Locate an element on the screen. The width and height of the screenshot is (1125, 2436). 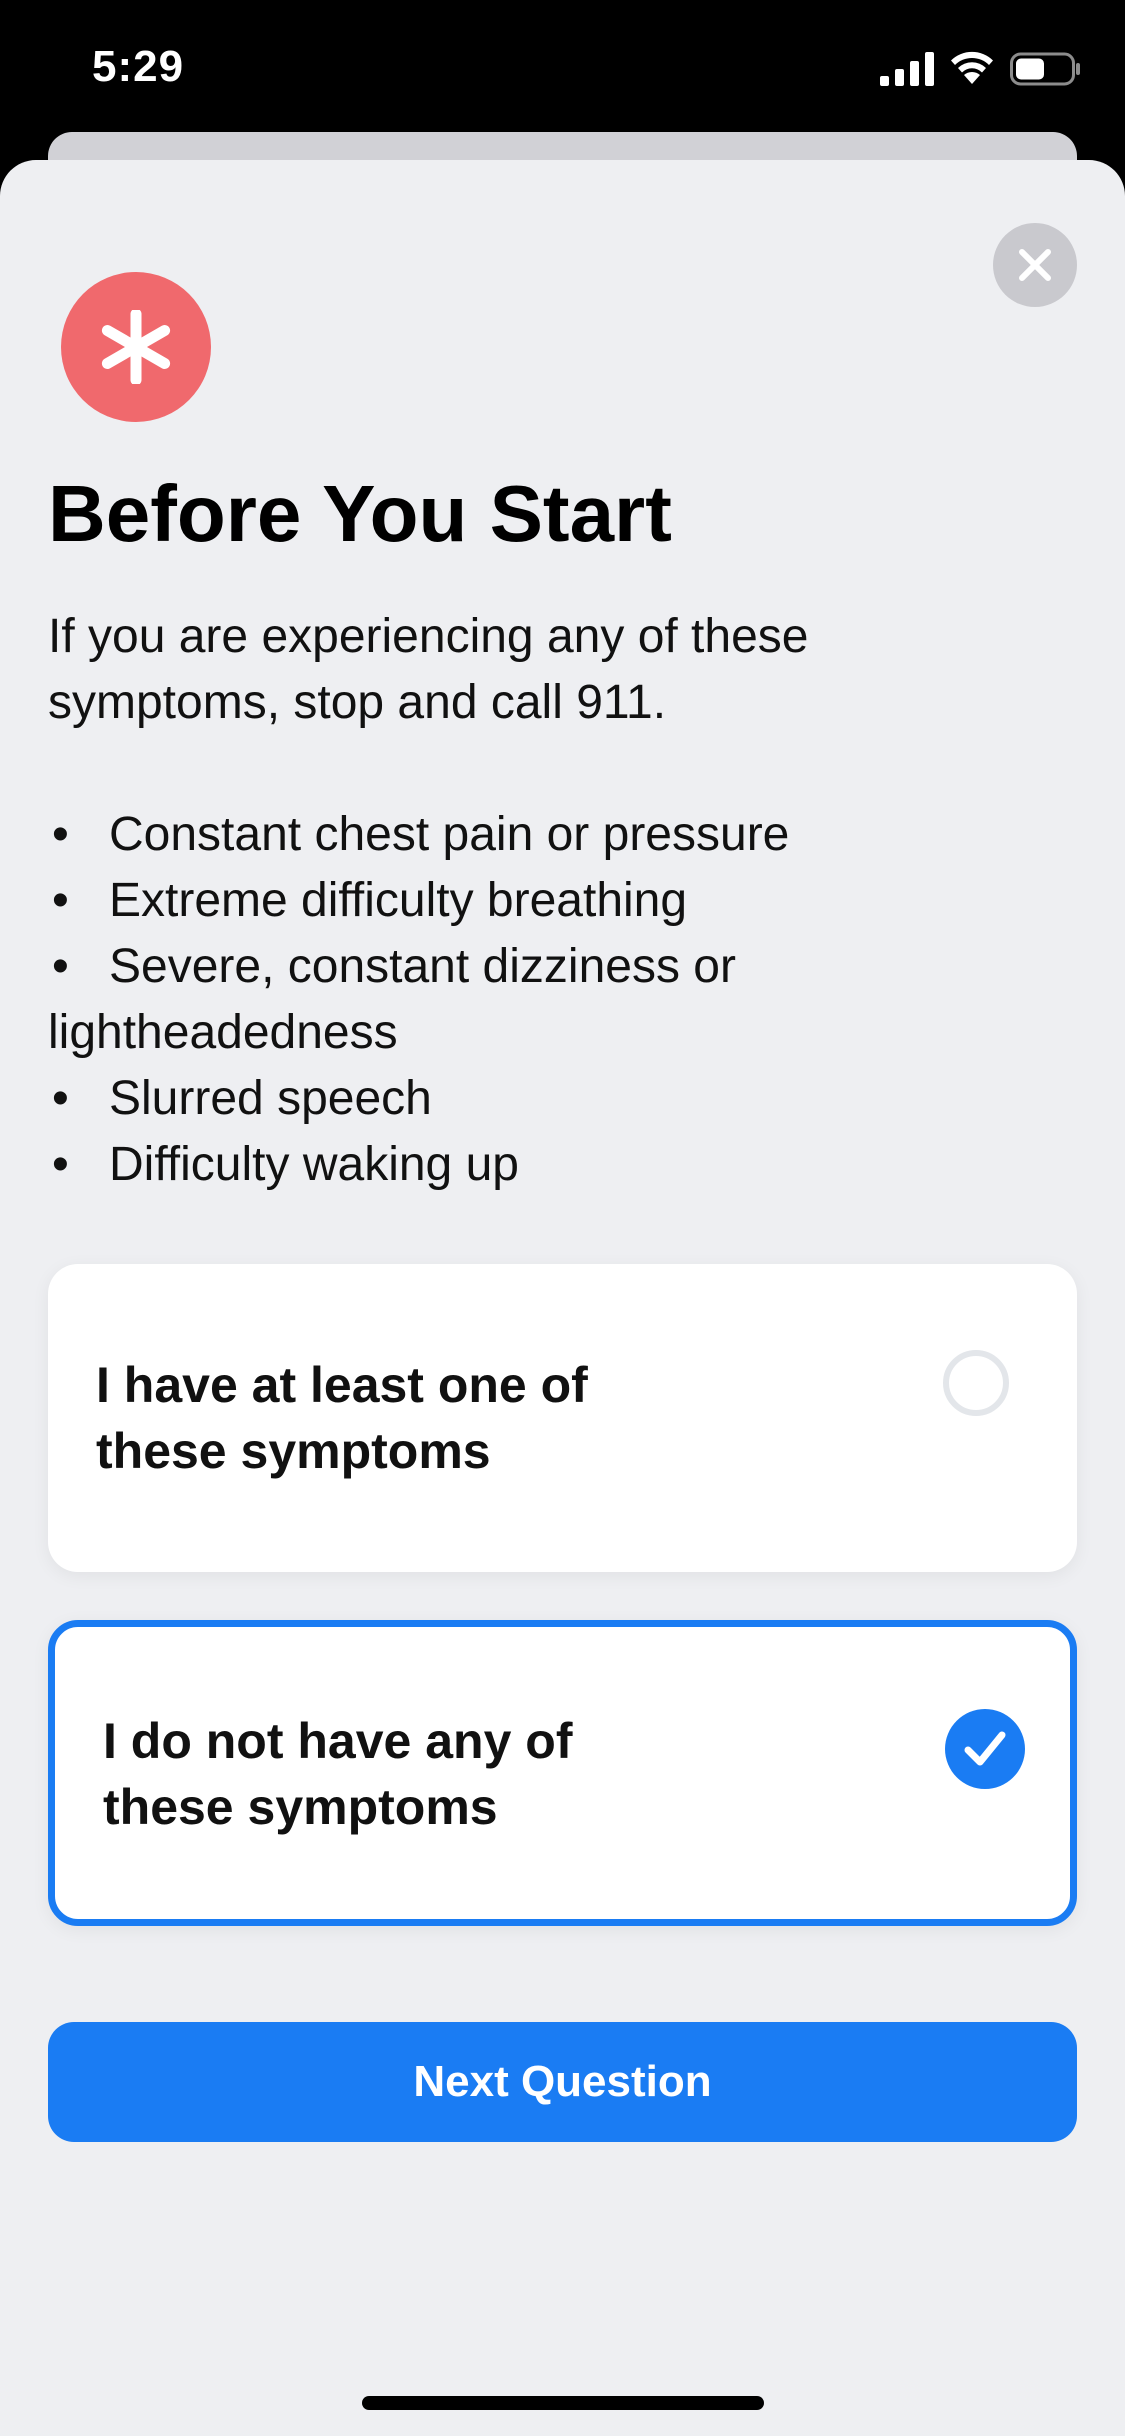
symptom-item: • Extreme difficulty breathing is located at coordinates (558, 901).